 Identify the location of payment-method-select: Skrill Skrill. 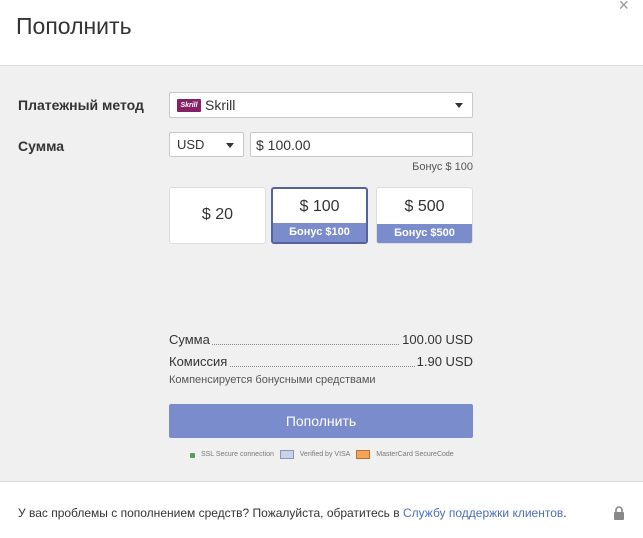
(321, 105).